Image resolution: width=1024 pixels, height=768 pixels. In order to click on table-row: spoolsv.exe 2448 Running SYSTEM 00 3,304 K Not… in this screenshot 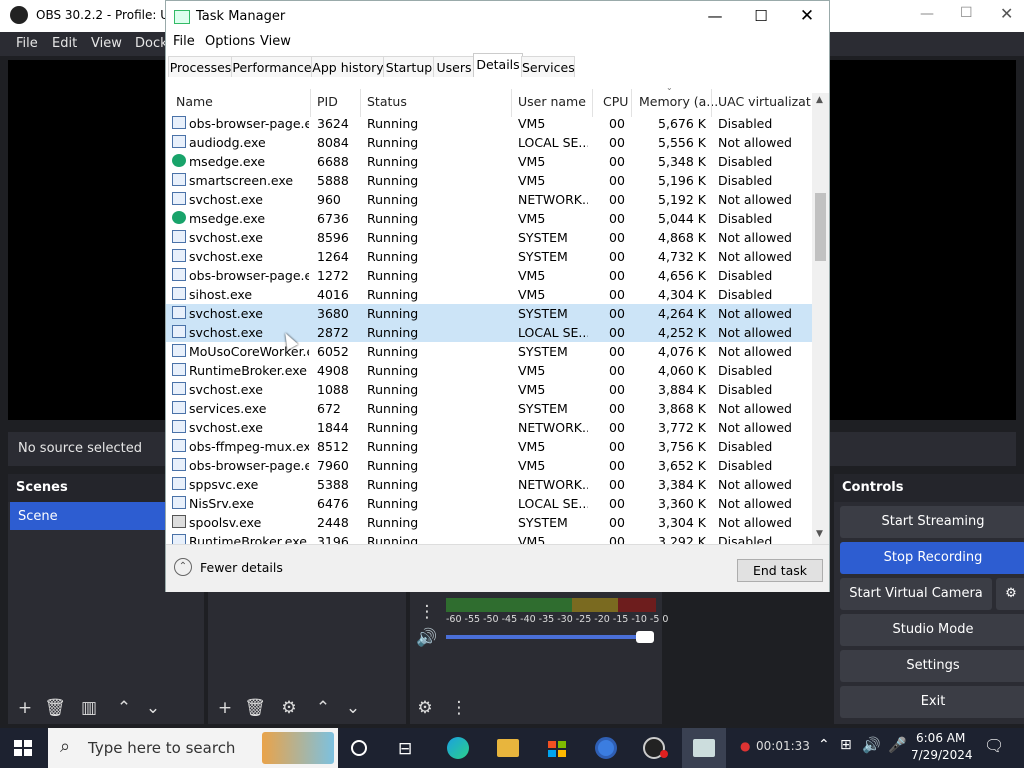, I will do `click(489, 522)`.